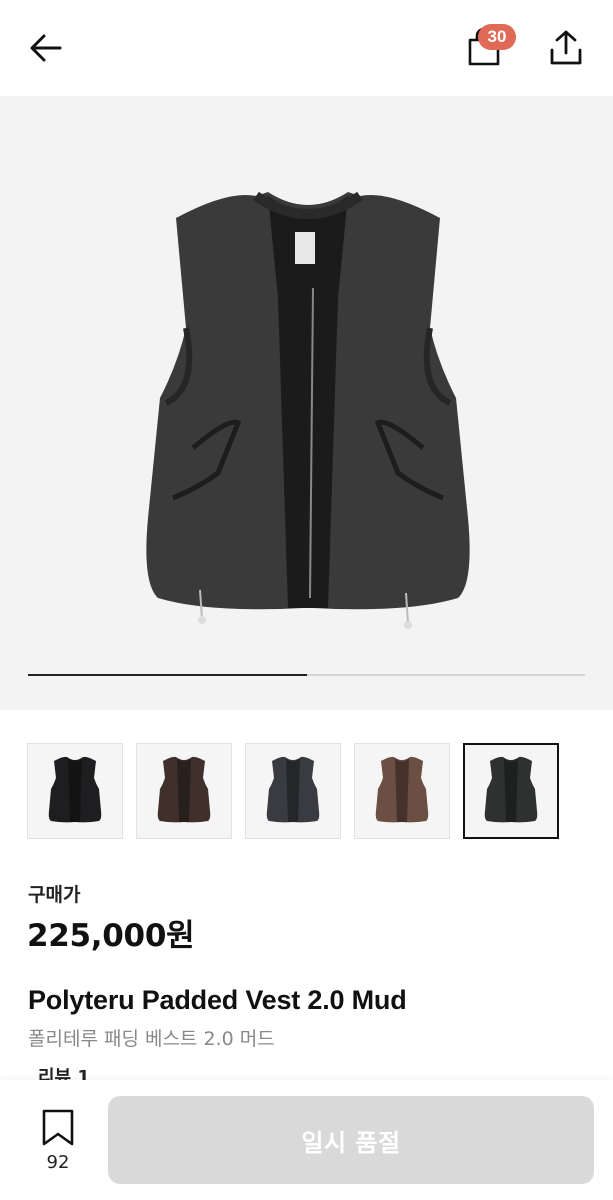 The height and width of the screenshot is (1200, 613). I want to click on back-button, so click(46, 48).